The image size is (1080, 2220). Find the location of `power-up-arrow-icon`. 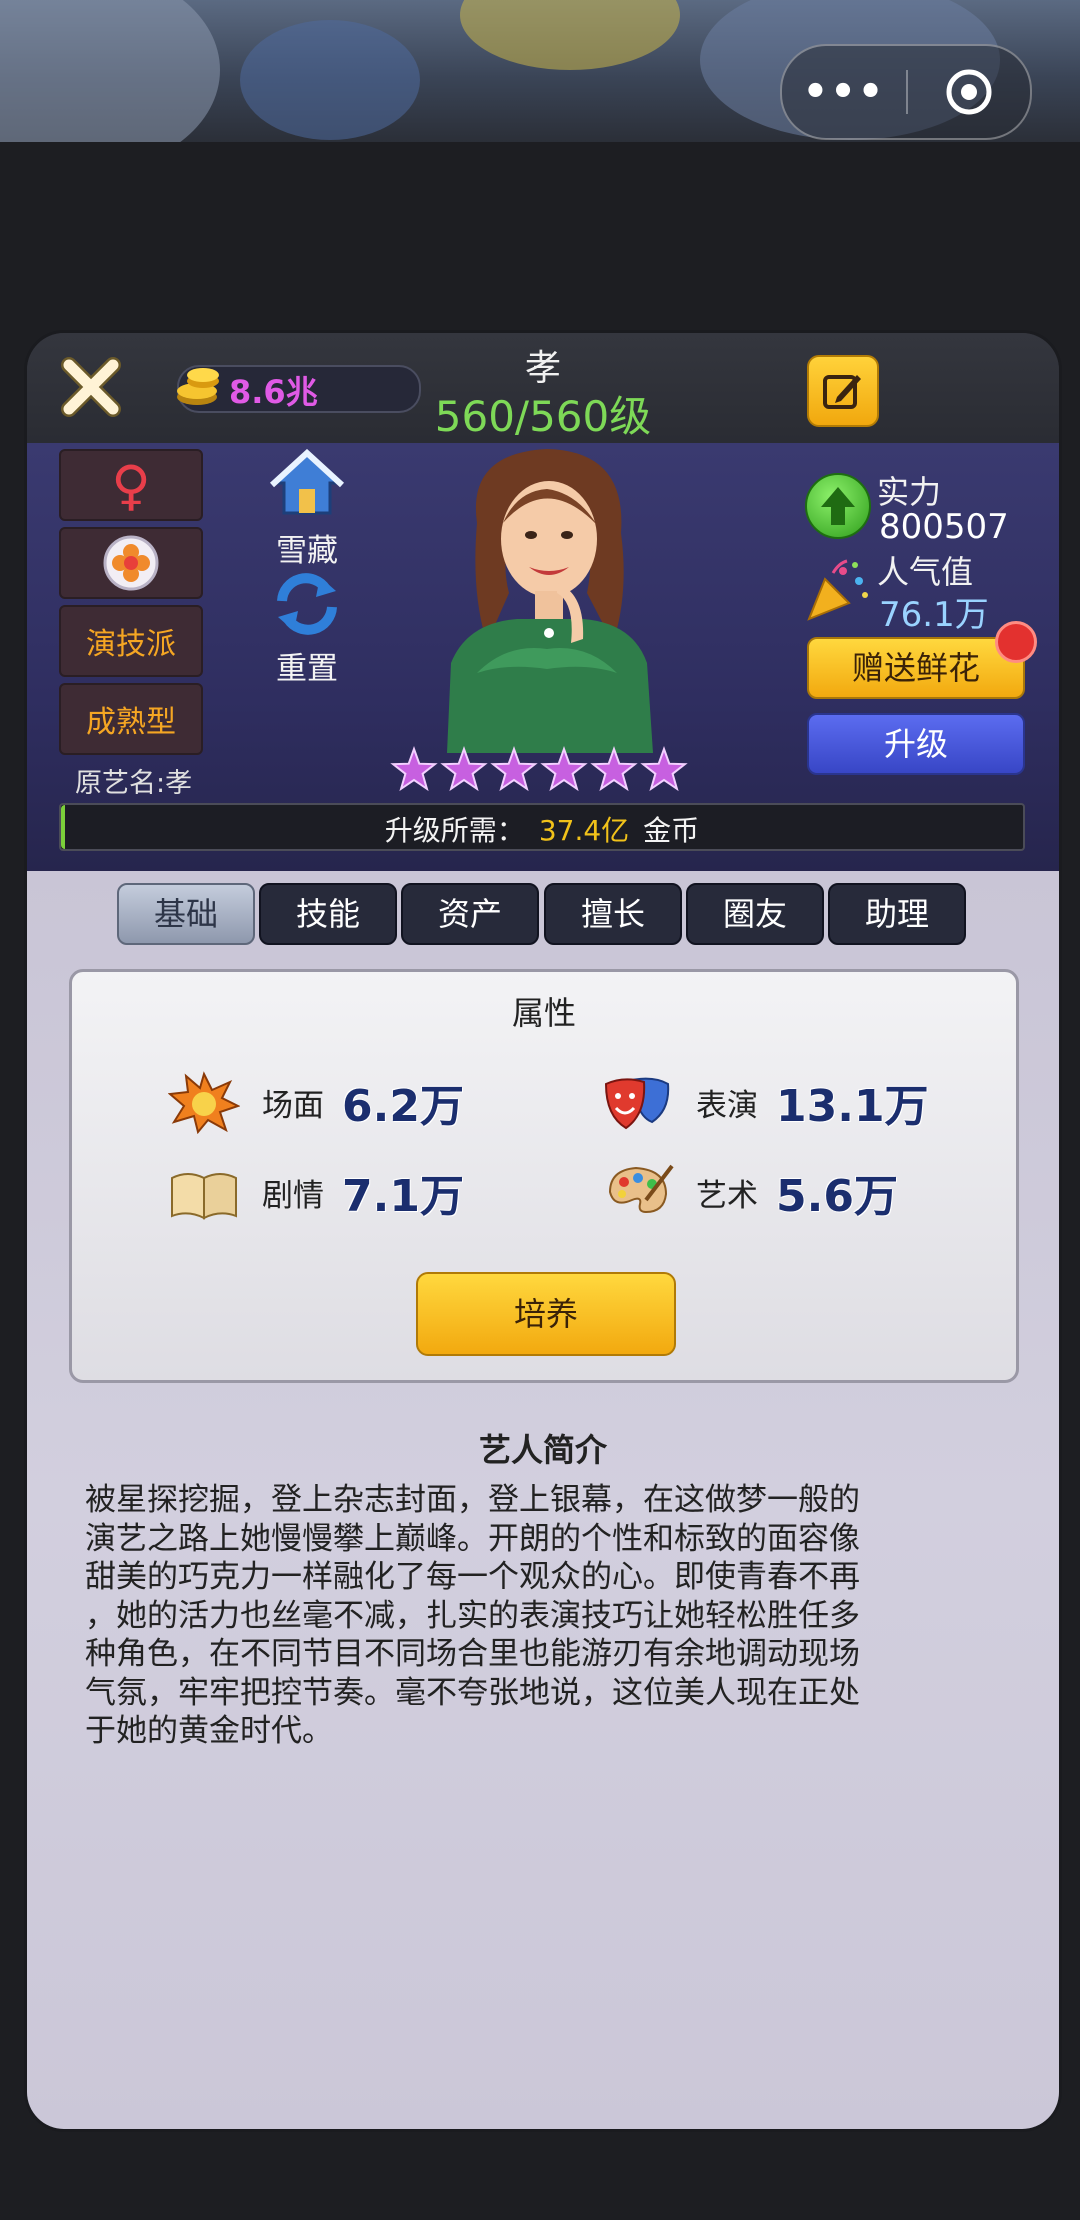

power-up-arrow-icon is located at coordinates (838, 506).